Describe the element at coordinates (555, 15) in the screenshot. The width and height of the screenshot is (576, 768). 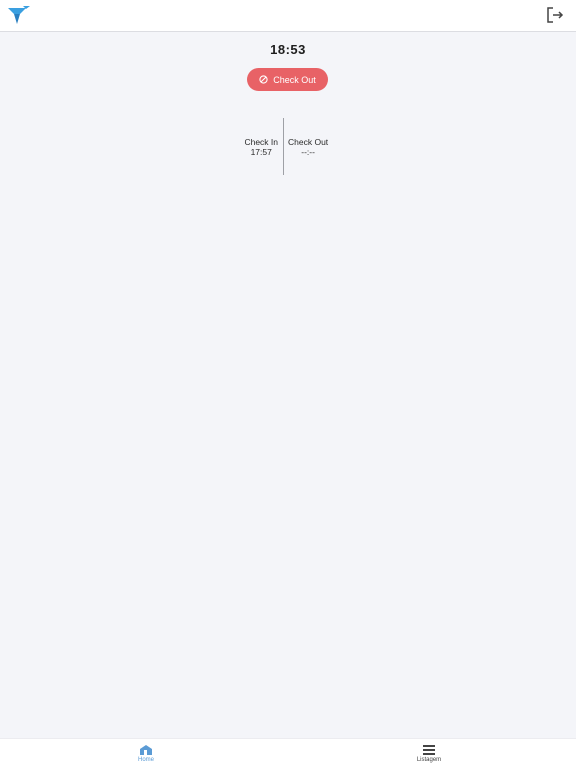
I see `logout-icon` at that location.